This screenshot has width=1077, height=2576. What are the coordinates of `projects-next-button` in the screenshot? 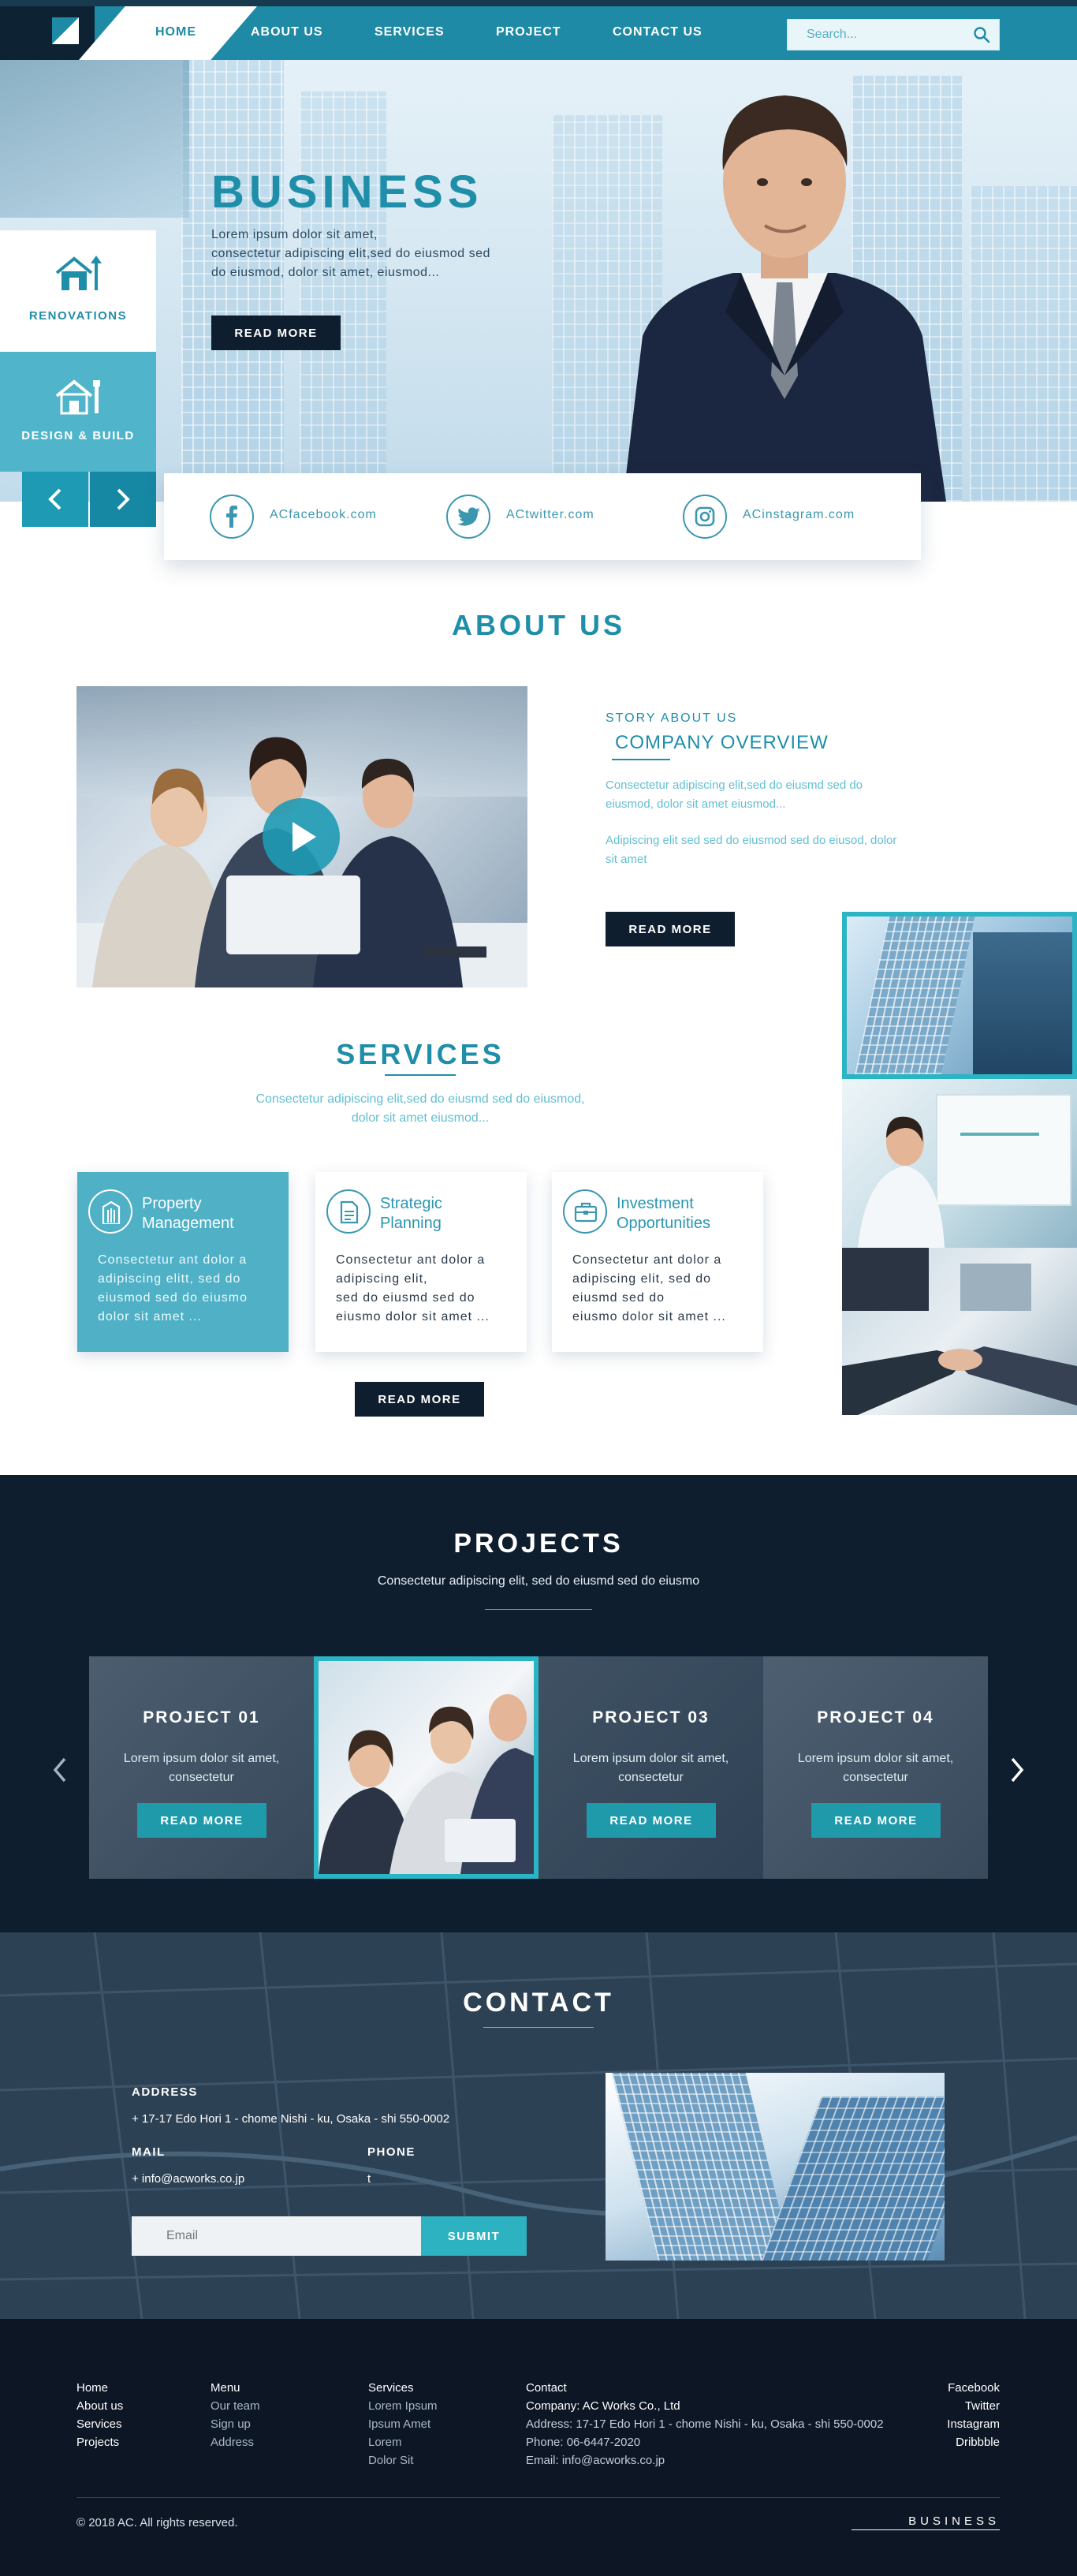 It's located at (1018, 1770).